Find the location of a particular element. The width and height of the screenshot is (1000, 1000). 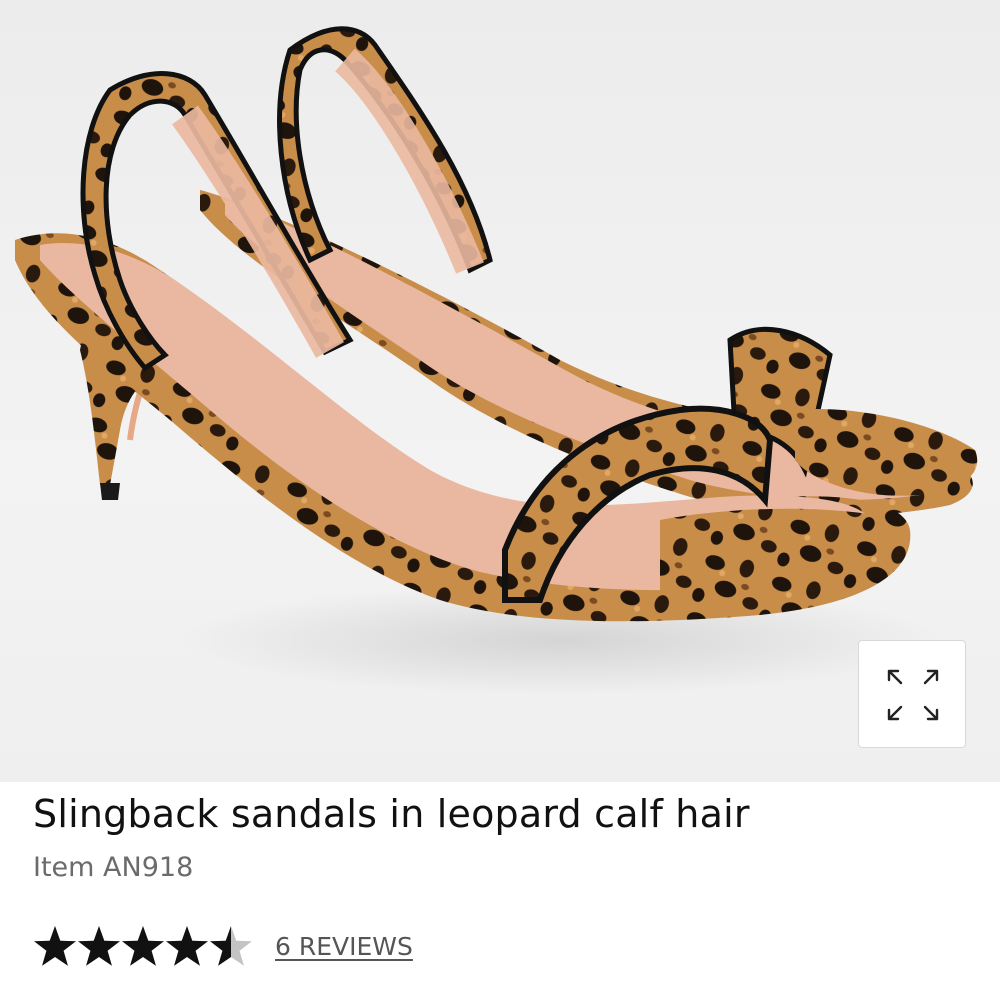

expand-arrows-icon is located at coordinates (913, 695).